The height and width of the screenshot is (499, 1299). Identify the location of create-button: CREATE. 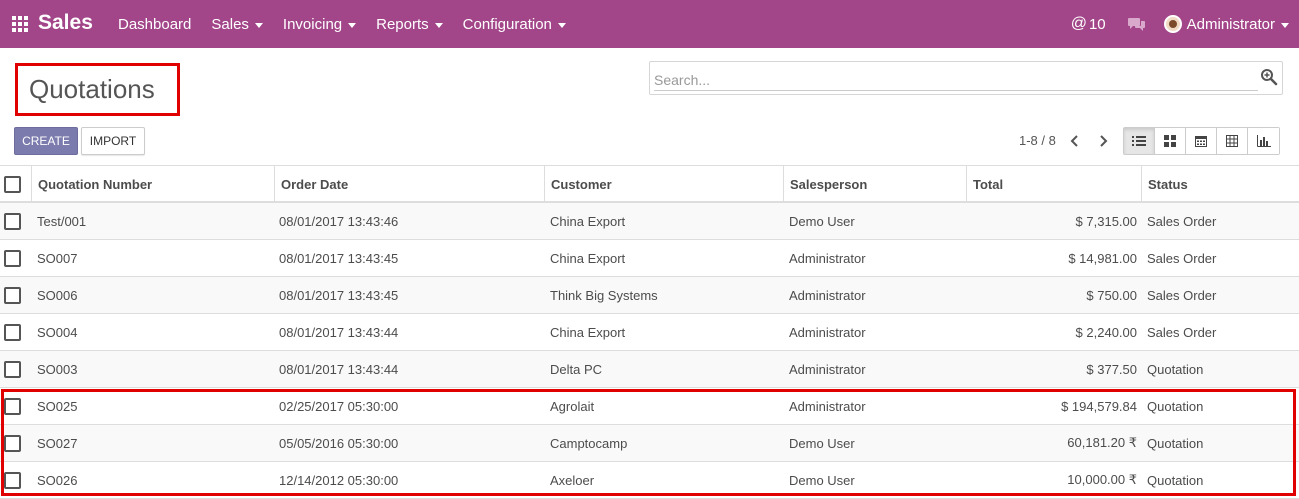
(46, 141).